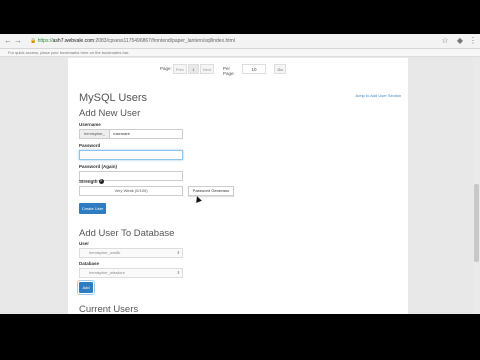 This screenshot has height=360, width=480. I want to click on help-icon: ?, so click(101, 181).